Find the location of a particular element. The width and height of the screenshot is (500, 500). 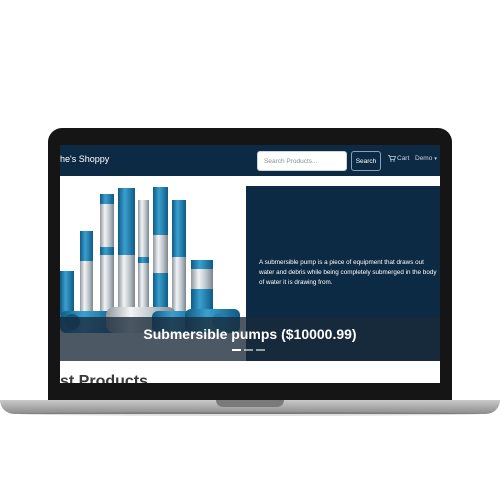

cart-icon is located at coordinates (392, 158).